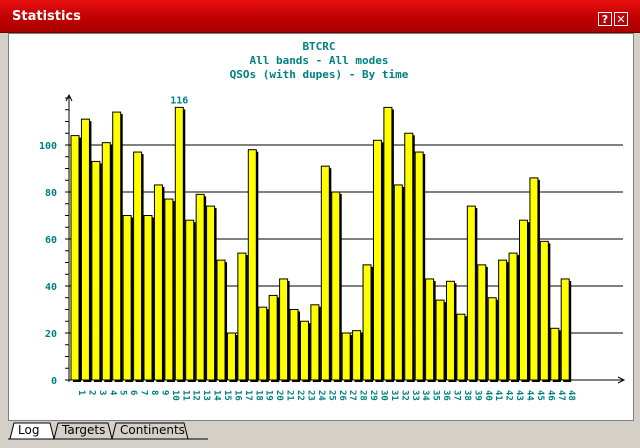 Image resolution: width=640 pixels, height=448 pixels. What do you see at coordinates (415, 395) in the screenshot?
I see `x-tick-label: 33` at bounding box center [415, 395].